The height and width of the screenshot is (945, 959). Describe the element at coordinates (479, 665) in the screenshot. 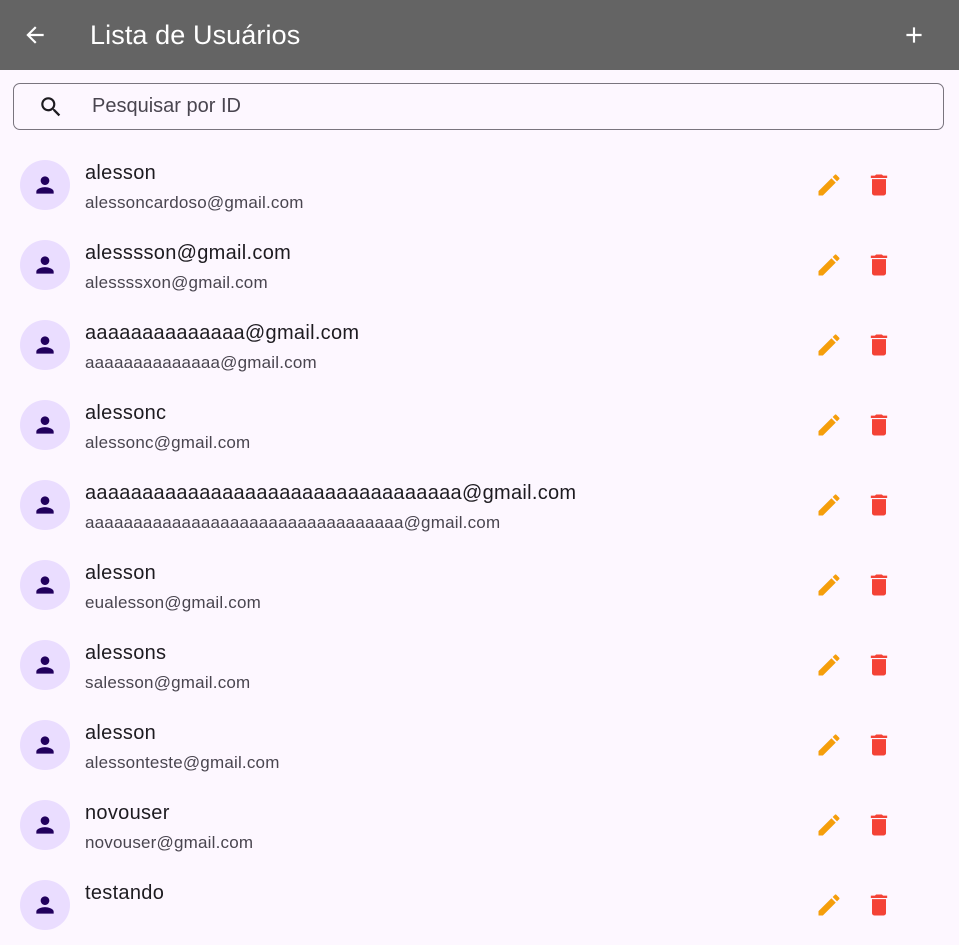

I see `list-item: alessons salesson@gmail.com` at that location.